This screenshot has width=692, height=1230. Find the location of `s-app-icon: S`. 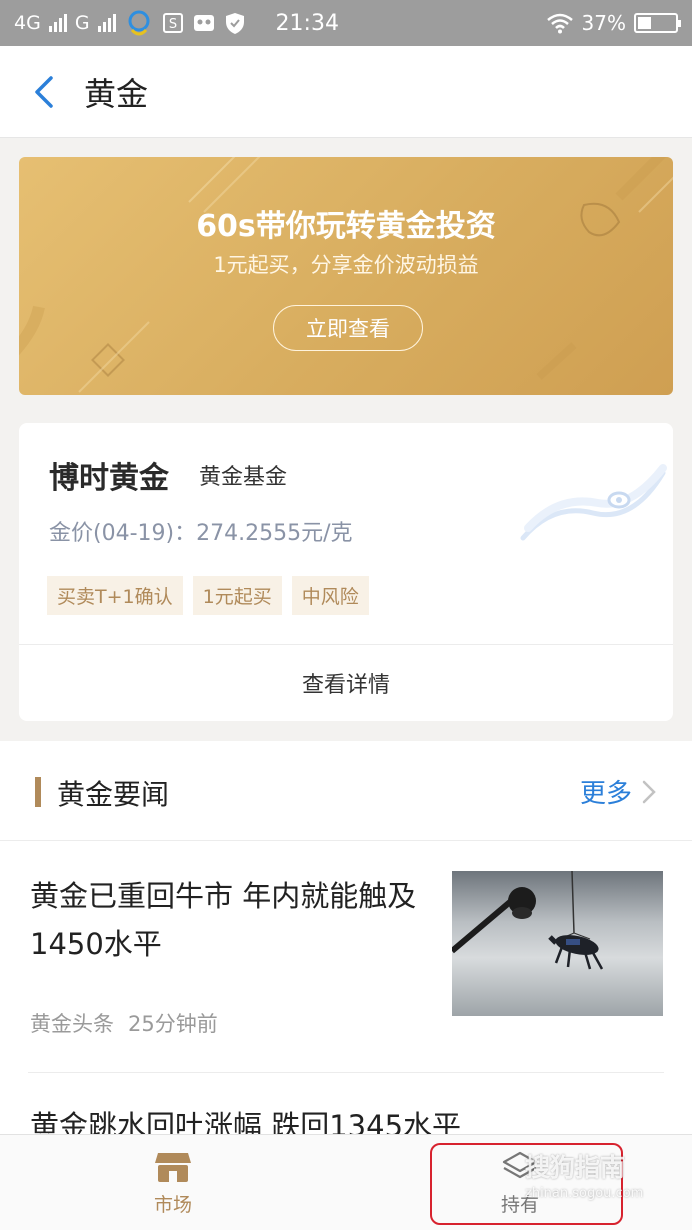

s-app-icon: S is located at coordinates (173, 23).